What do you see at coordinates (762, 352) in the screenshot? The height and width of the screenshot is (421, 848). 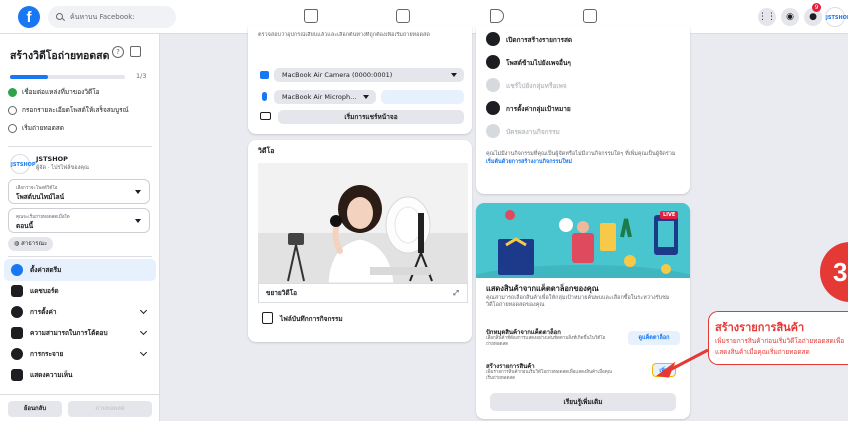 I see `callout-line-2: แสดงสินค้าเมื่อคุณเริ่มถ่ายทอดสด` at bounding box center [762, 352].